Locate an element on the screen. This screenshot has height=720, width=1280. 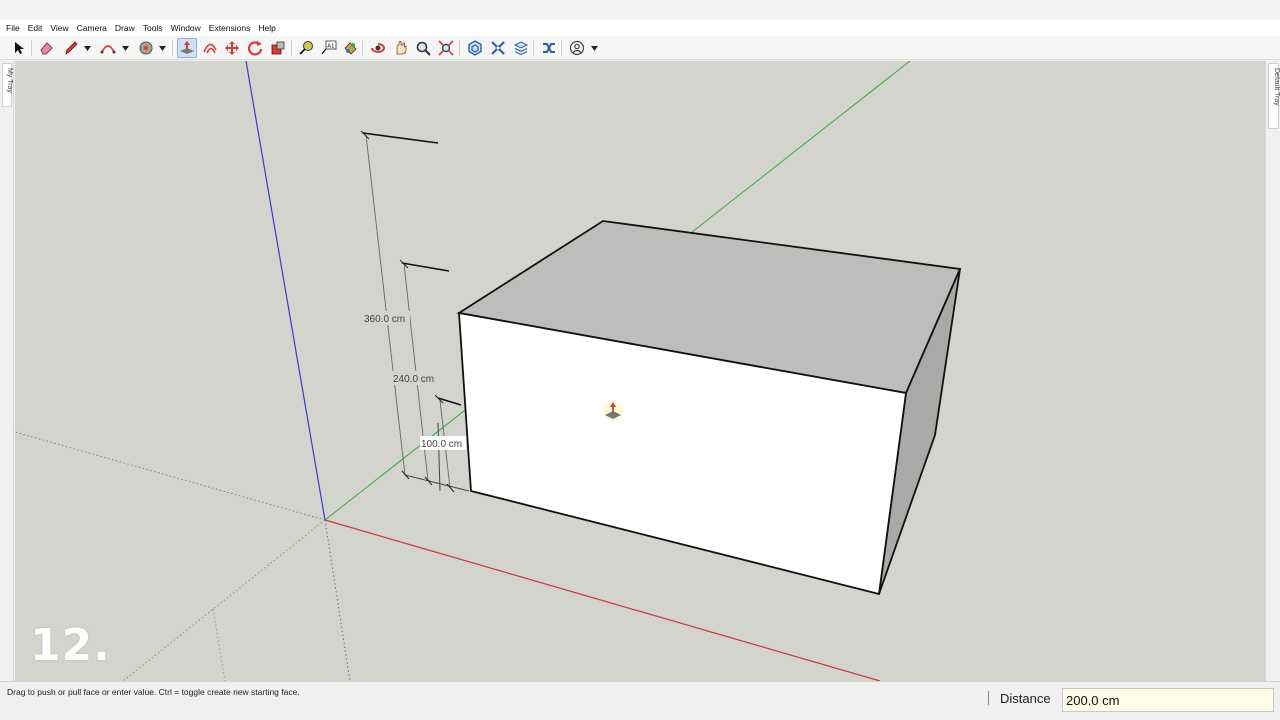
step-number: 12. is located at coordinates (70, 645).